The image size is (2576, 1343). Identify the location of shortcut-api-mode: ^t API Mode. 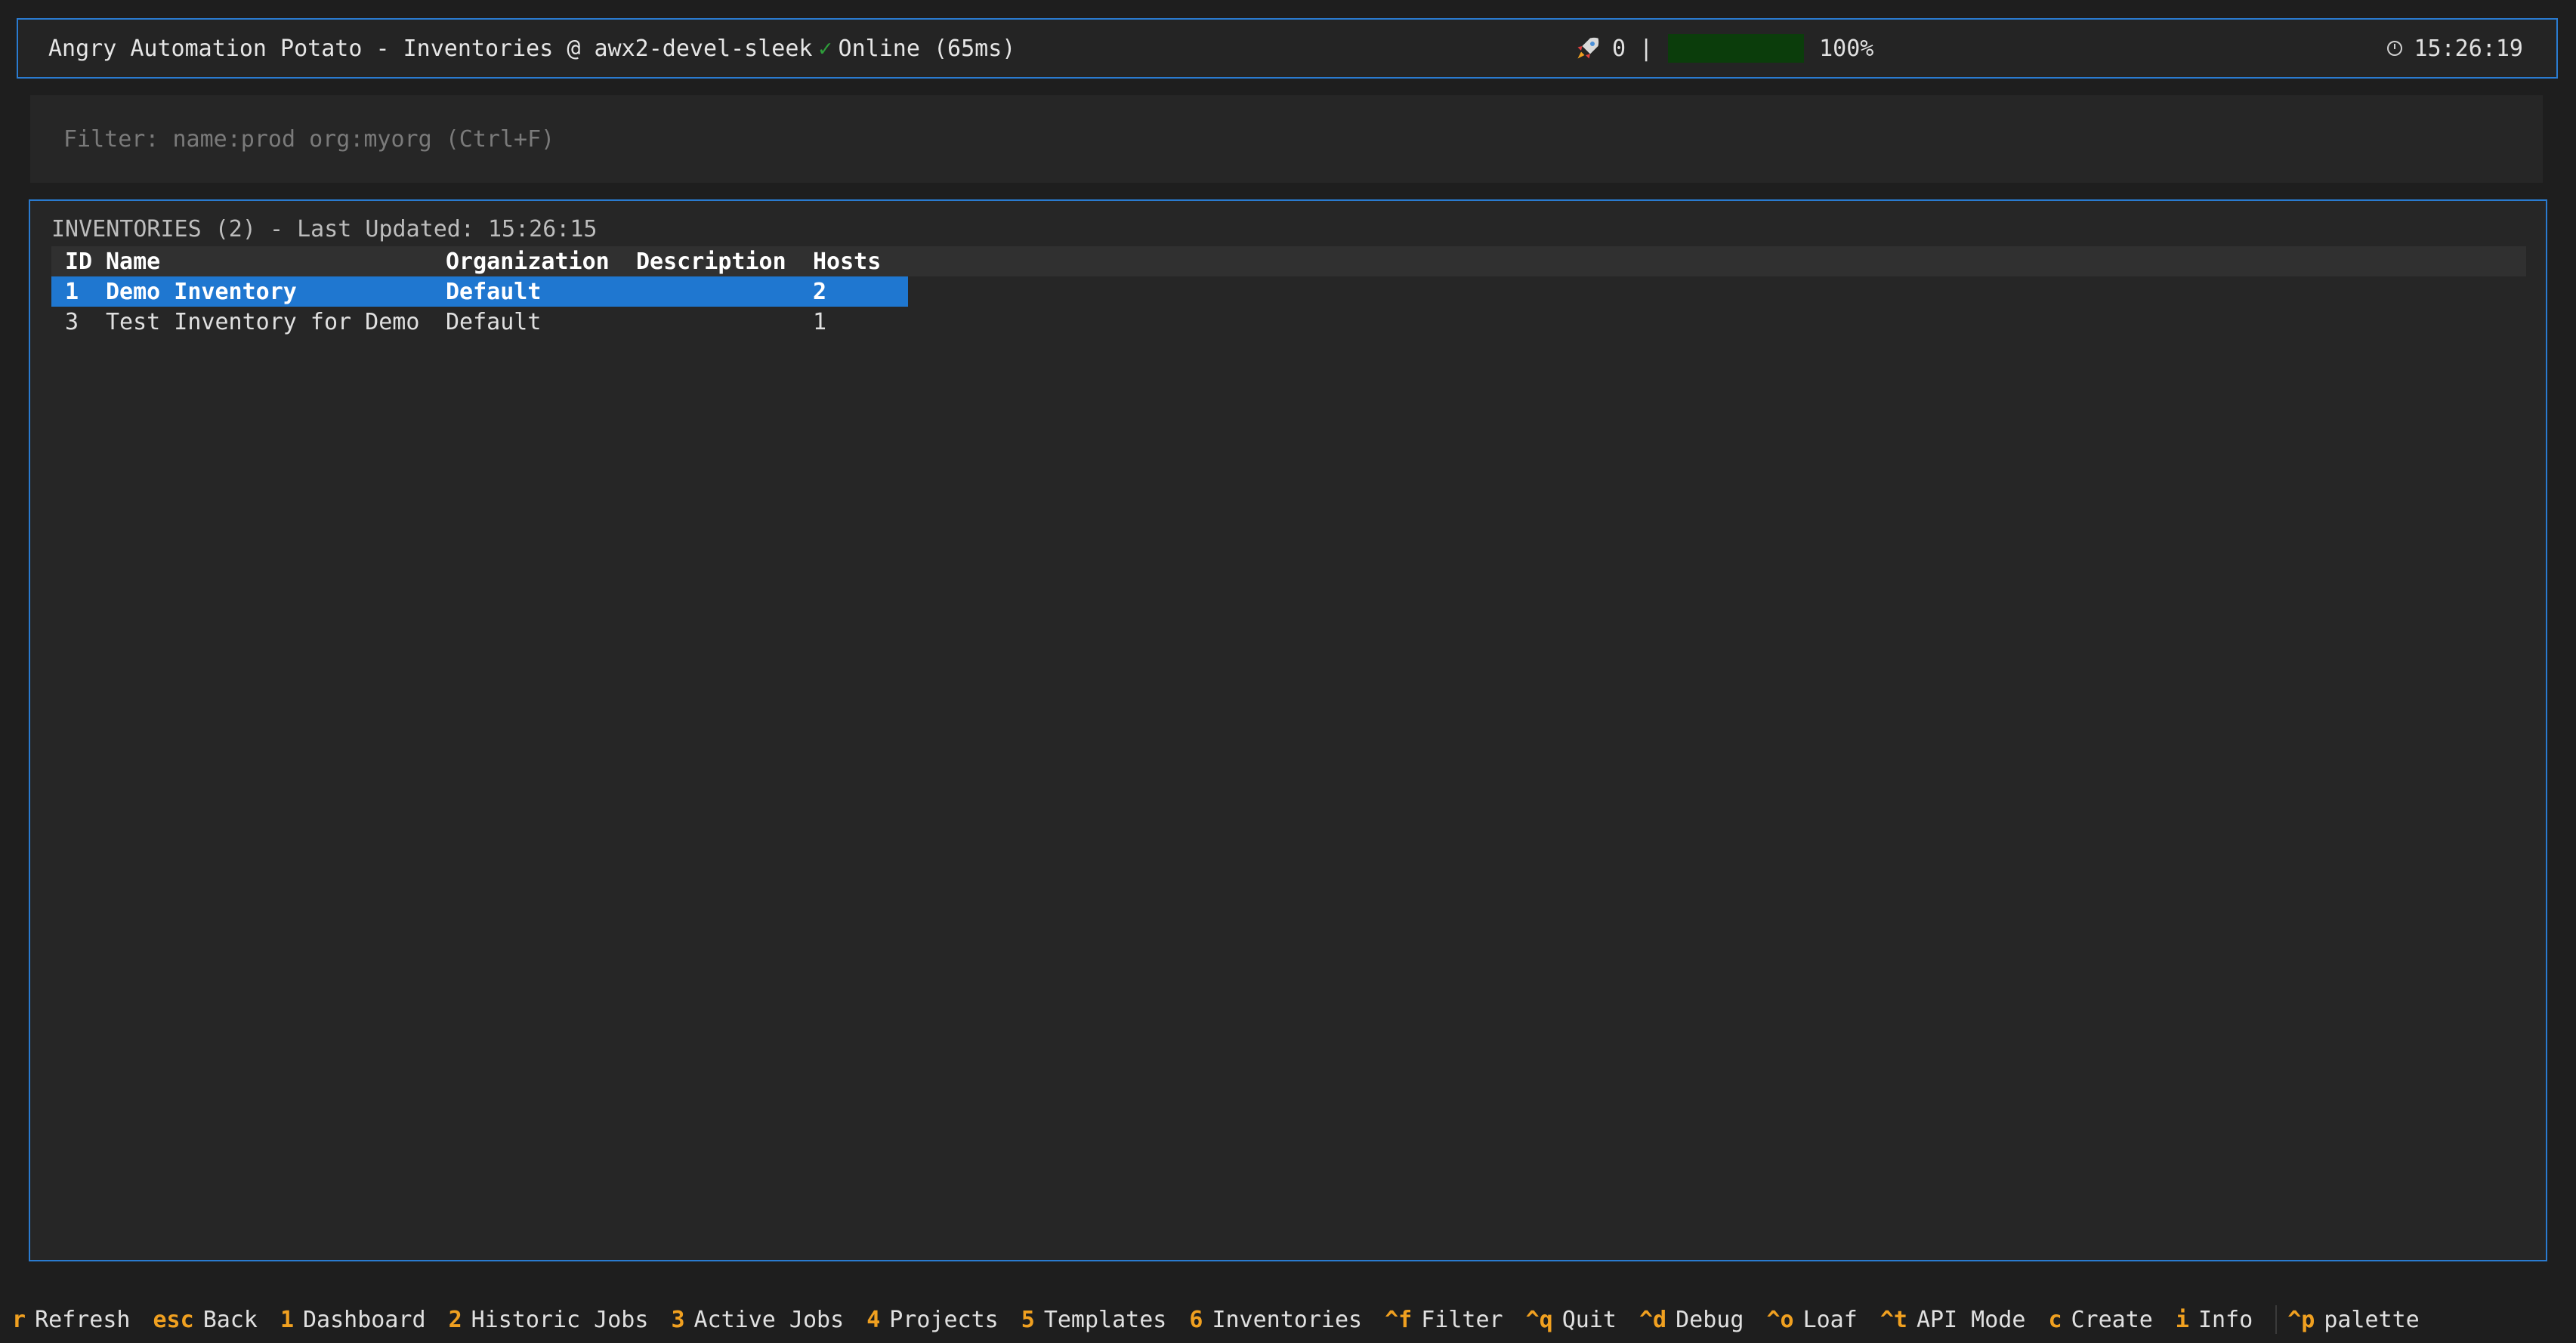
(1953, 1320).